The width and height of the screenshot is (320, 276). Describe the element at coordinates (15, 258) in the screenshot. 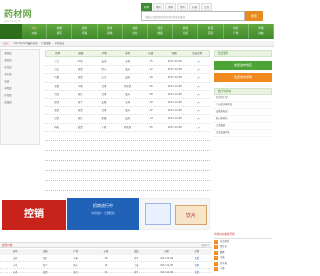

I see `cell-name: 山药` at that location.